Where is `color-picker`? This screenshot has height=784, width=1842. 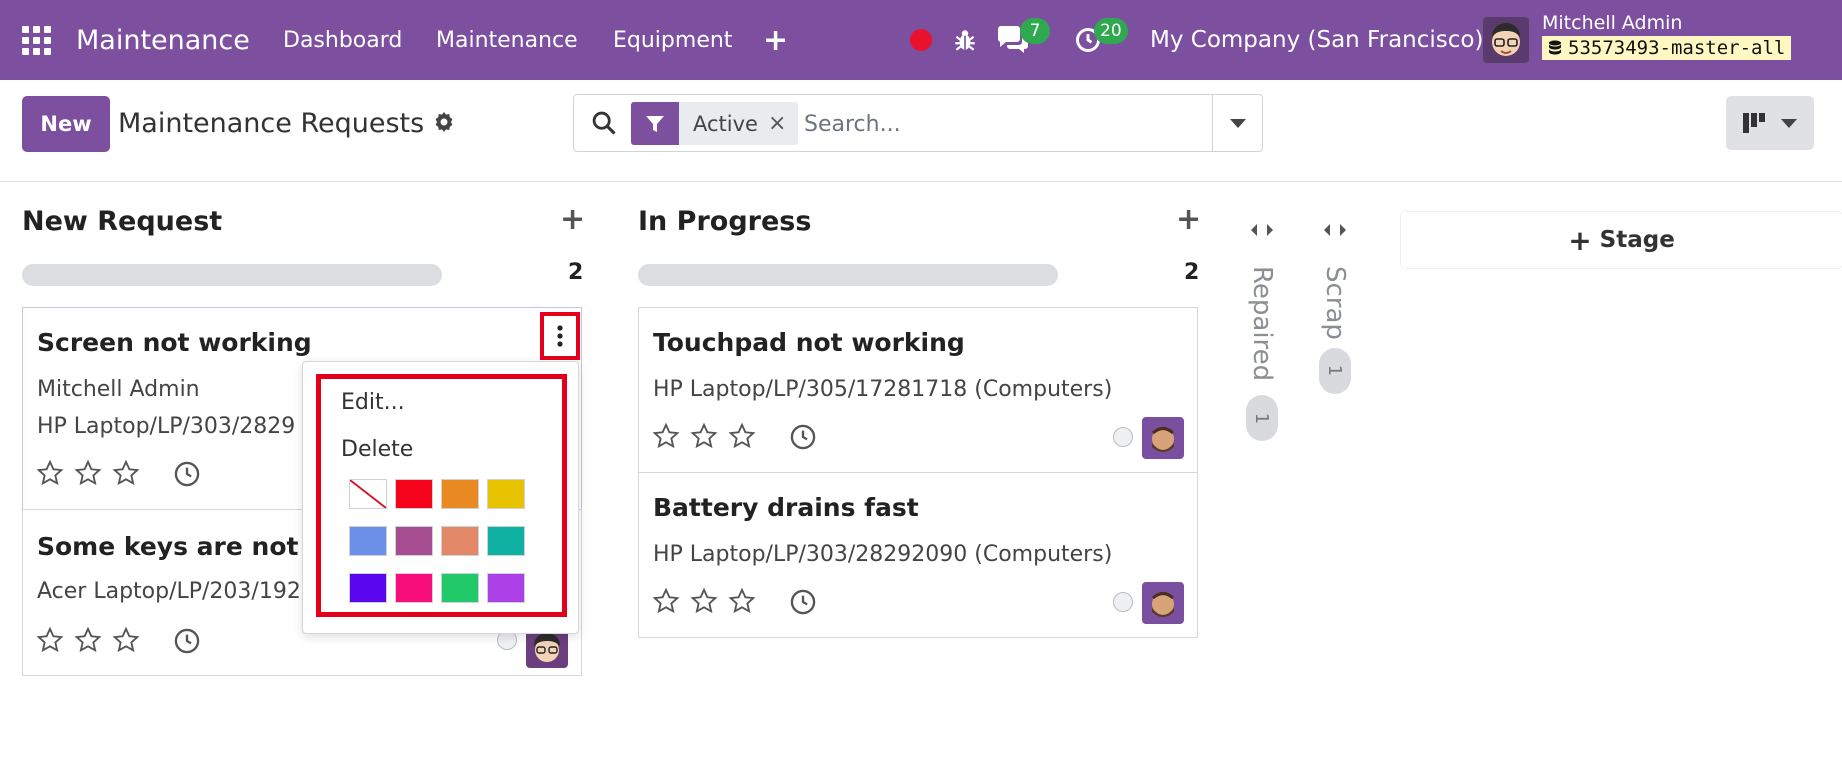 color-picker is located at coordinates (437, 541).